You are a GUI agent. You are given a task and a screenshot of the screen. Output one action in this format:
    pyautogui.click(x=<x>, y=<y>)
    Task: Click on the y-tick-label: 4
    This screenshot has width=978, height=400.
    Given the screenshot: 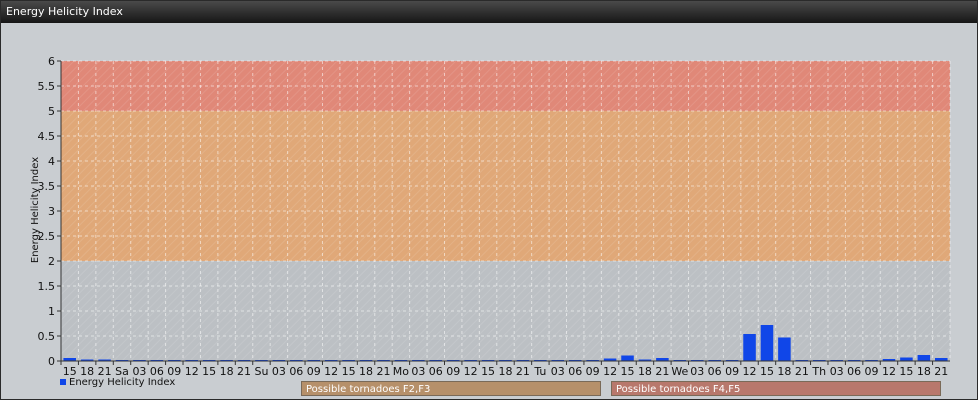 What is the action you would take?
    pyautogui.click(x=51, y=161)
    